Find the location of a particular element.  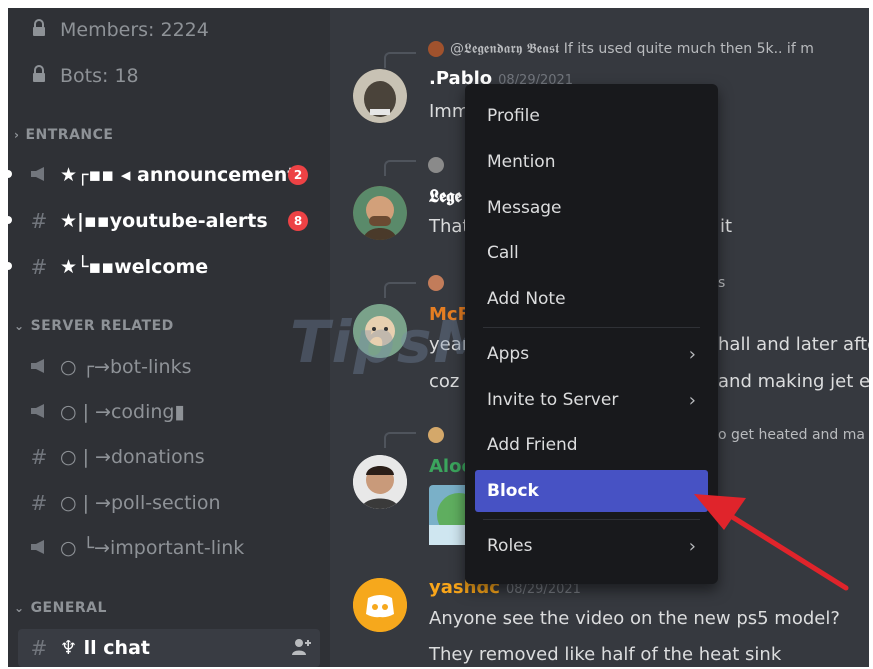

channel-welcome: # ★└▪▪welcome is located at coordinates (118, 267).